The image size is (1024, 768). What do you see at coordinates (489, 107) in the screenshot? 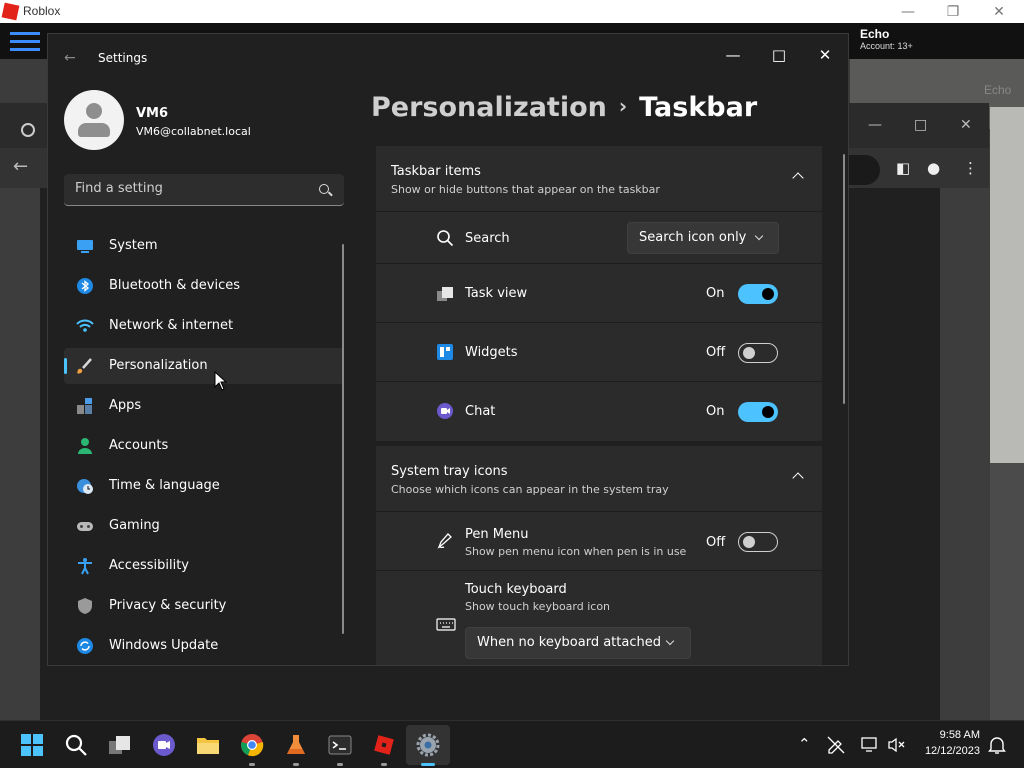
I see `breadcrumb-parent: Personalization` at bounding box center [489, 107].